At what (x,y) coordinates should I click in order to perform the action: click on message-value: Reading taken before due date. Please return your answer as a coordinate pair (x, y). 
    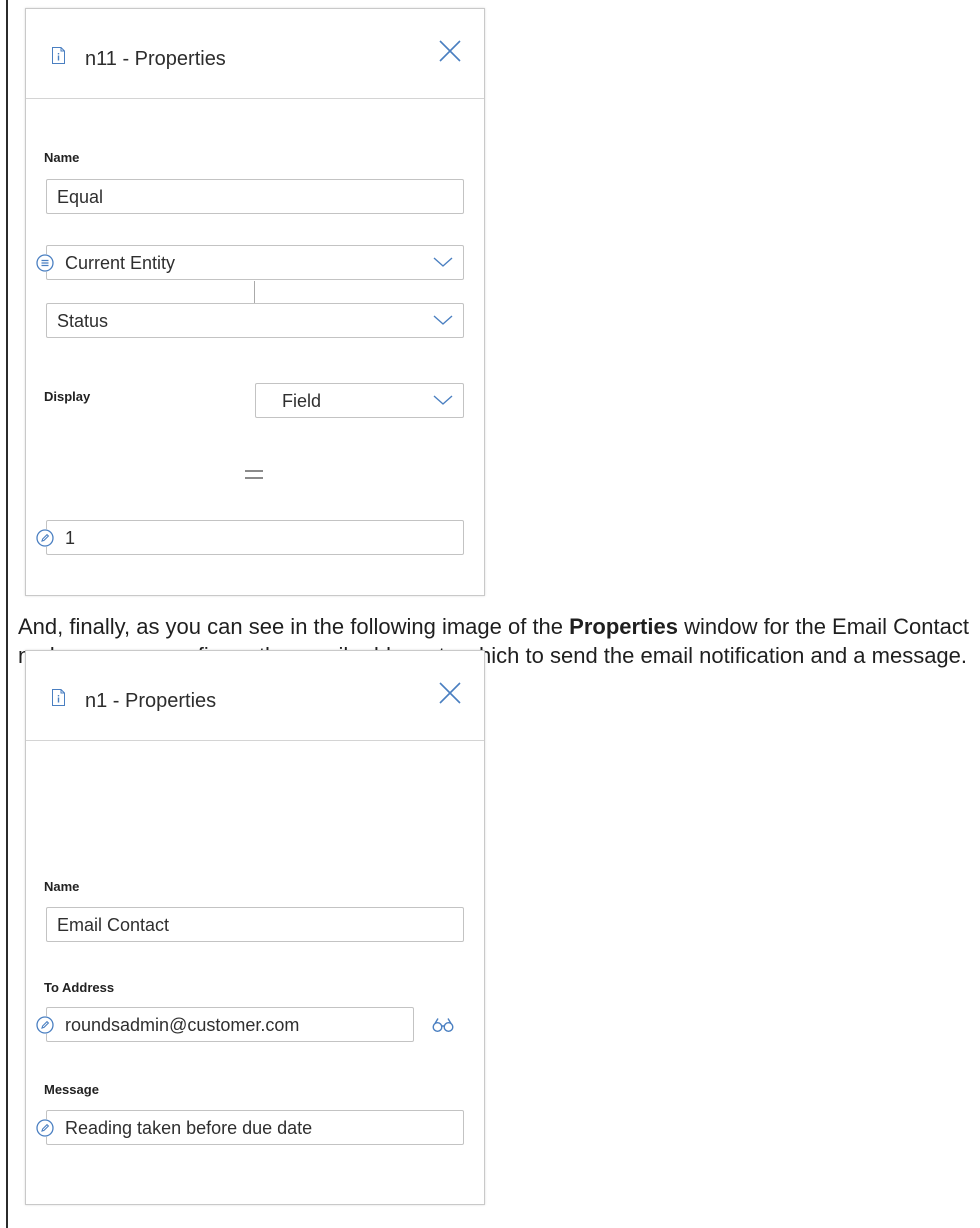
    Looking at the image, I should click on (189, 1128).